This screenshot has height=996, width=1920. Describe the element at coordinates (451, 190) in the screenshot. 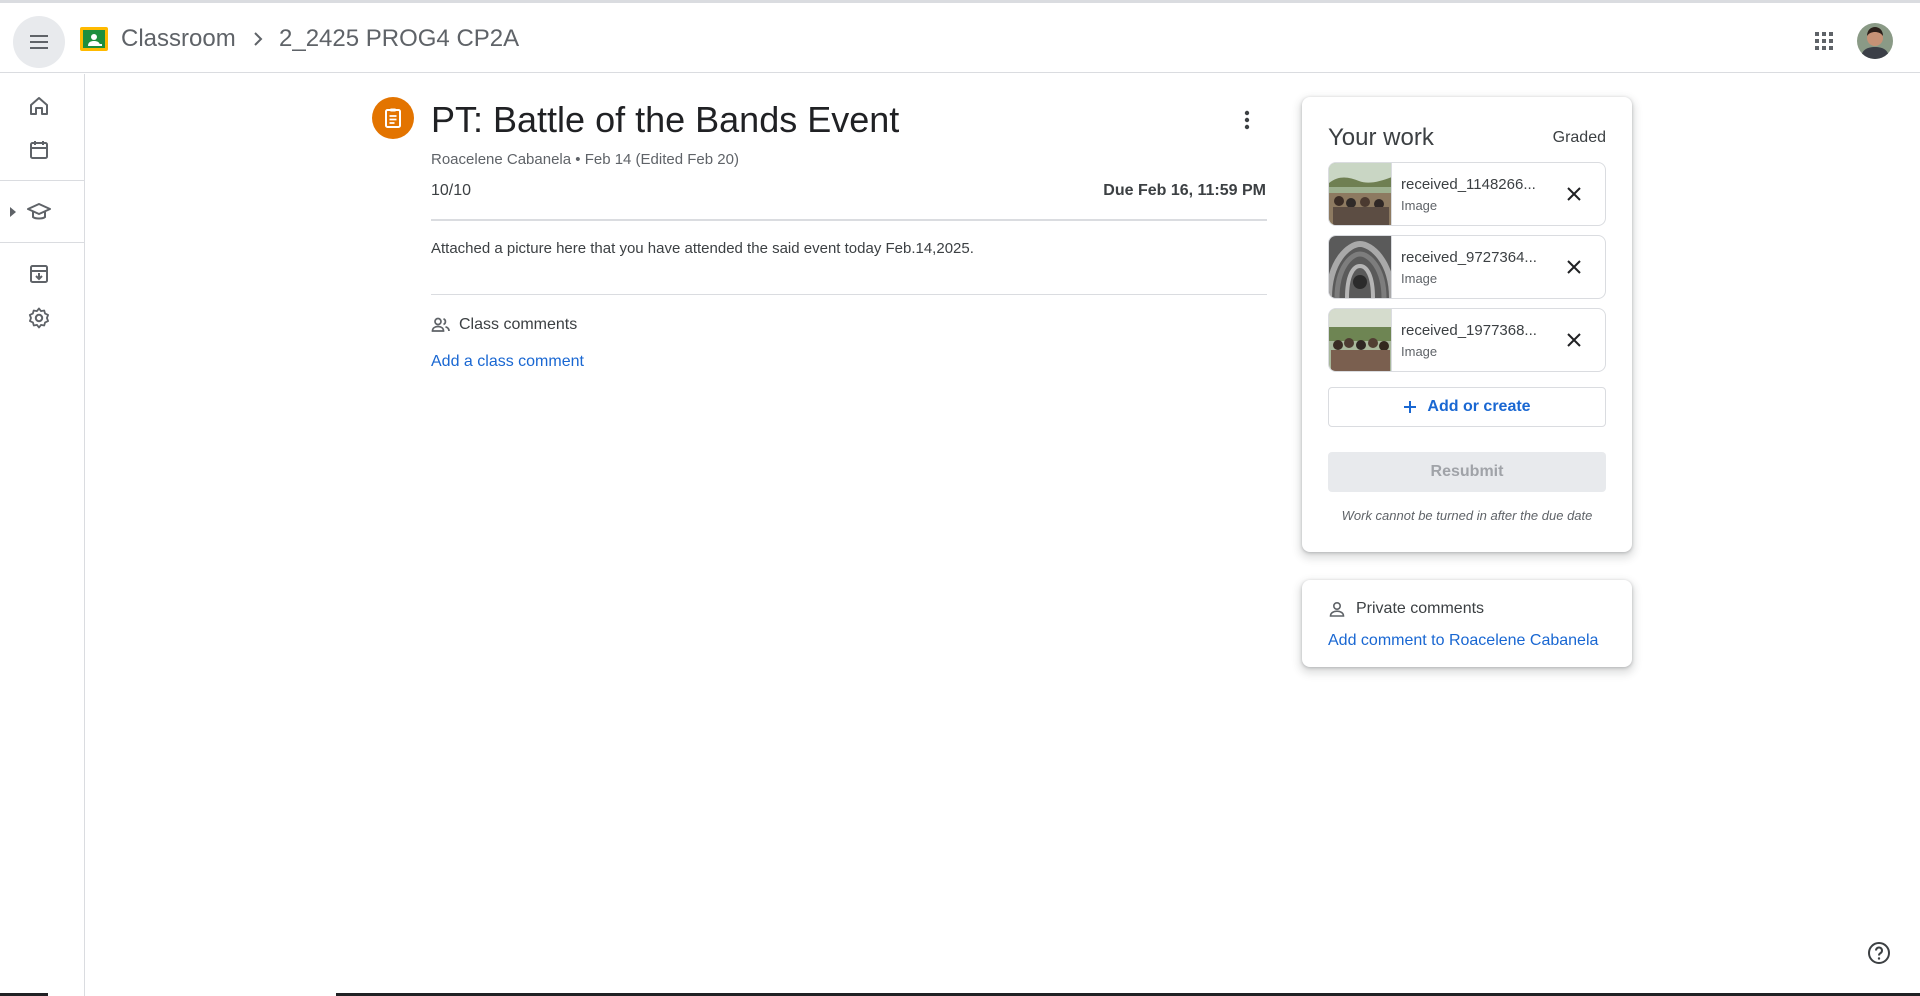

I see `assignment-grade: 10/10` at that location.